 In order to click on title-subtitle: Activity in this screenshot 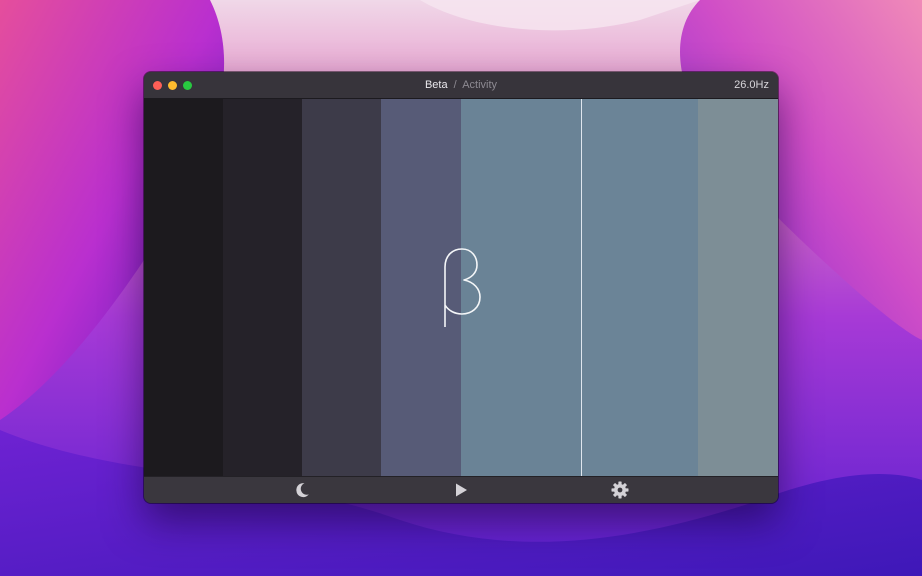, I will do `click(480, 85)`.